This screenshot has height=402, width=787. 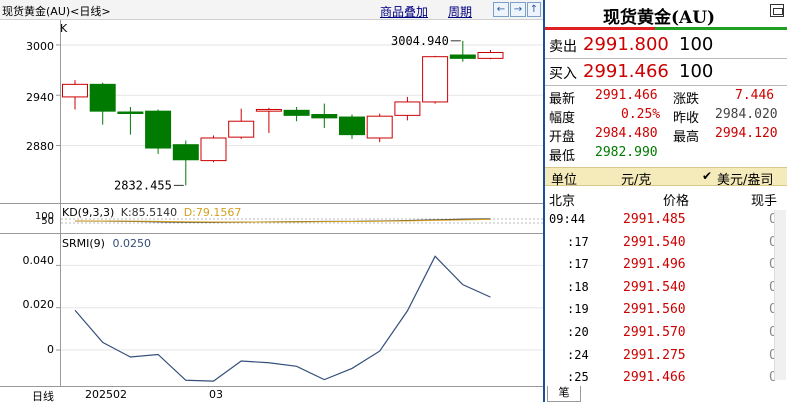 I want to click on latest-value: 2991.466, so click(x=626, y=95).